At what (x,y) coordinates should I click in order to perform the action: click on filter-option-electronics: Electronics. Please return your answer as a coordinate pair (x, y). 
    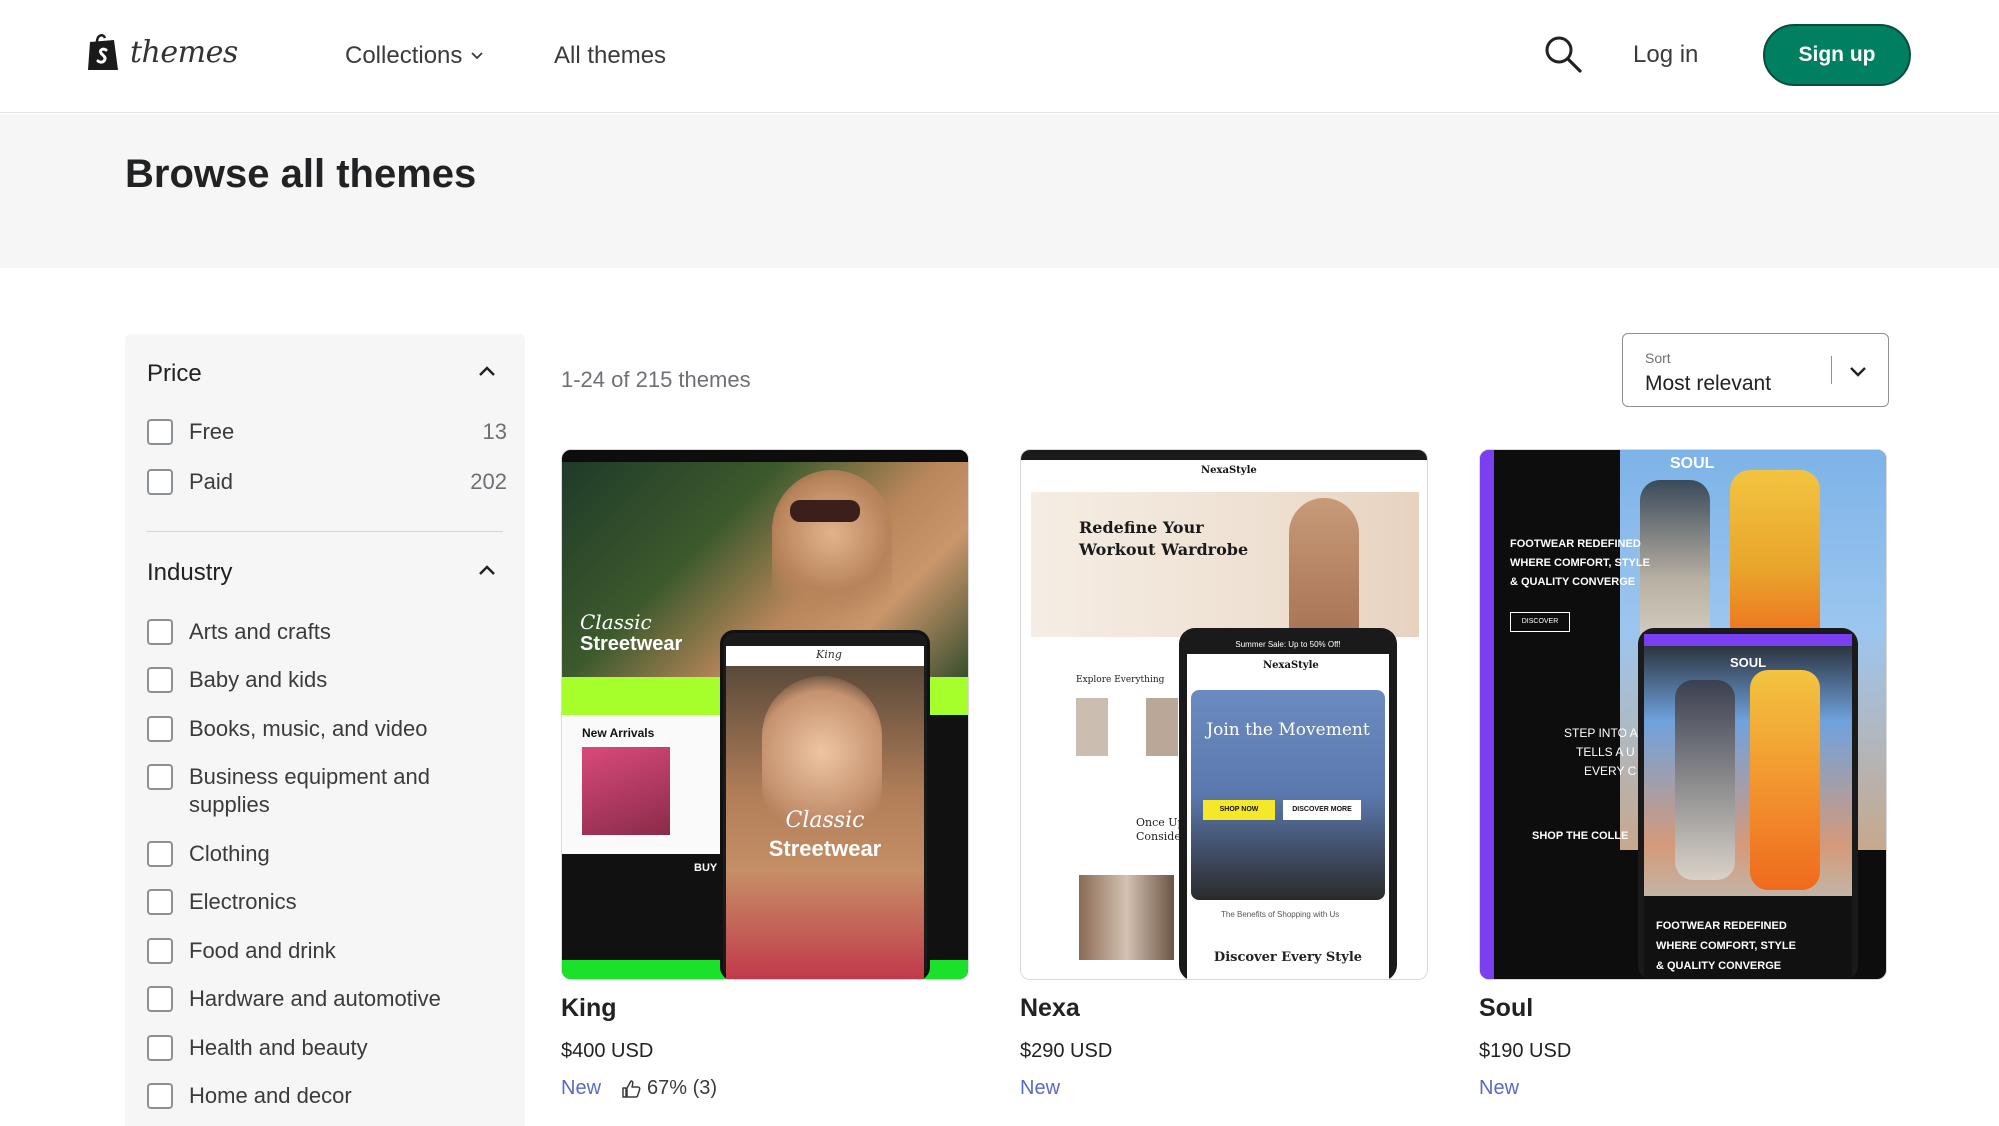
    Looking at the image, I should click on (327, 902).